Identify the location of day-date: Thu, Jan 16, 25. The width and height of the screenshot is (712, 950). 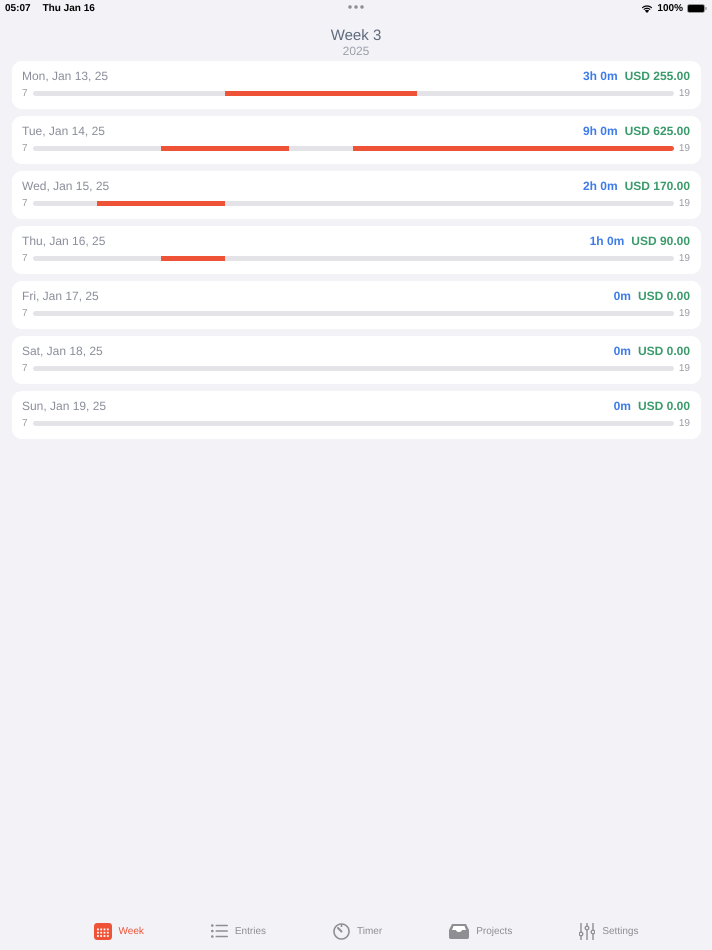
(64, 241).